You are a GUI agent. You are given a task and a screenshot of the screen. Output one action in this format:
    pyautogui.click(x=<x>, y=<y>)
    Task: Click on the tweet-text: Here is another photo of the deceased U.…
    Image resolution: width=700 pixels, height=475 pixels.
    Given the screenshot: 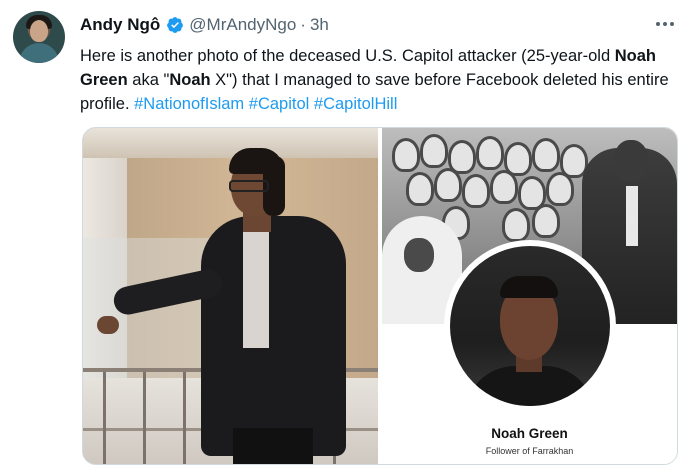 What is the action you would take?
    pyautogui.click(x=380, y=80)
    